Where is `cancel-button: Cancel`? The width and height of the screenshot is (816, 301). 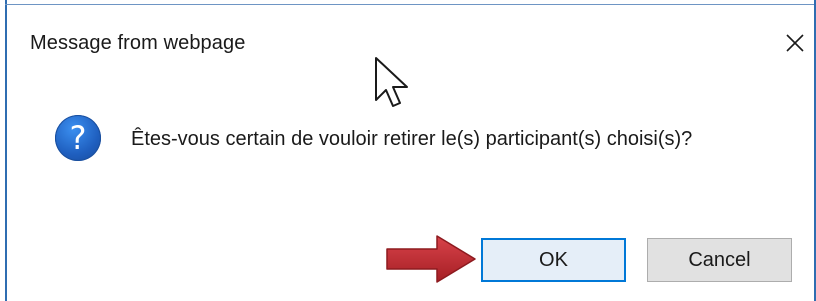 cancel-button: Cancel is located at coordinates (719, 260).